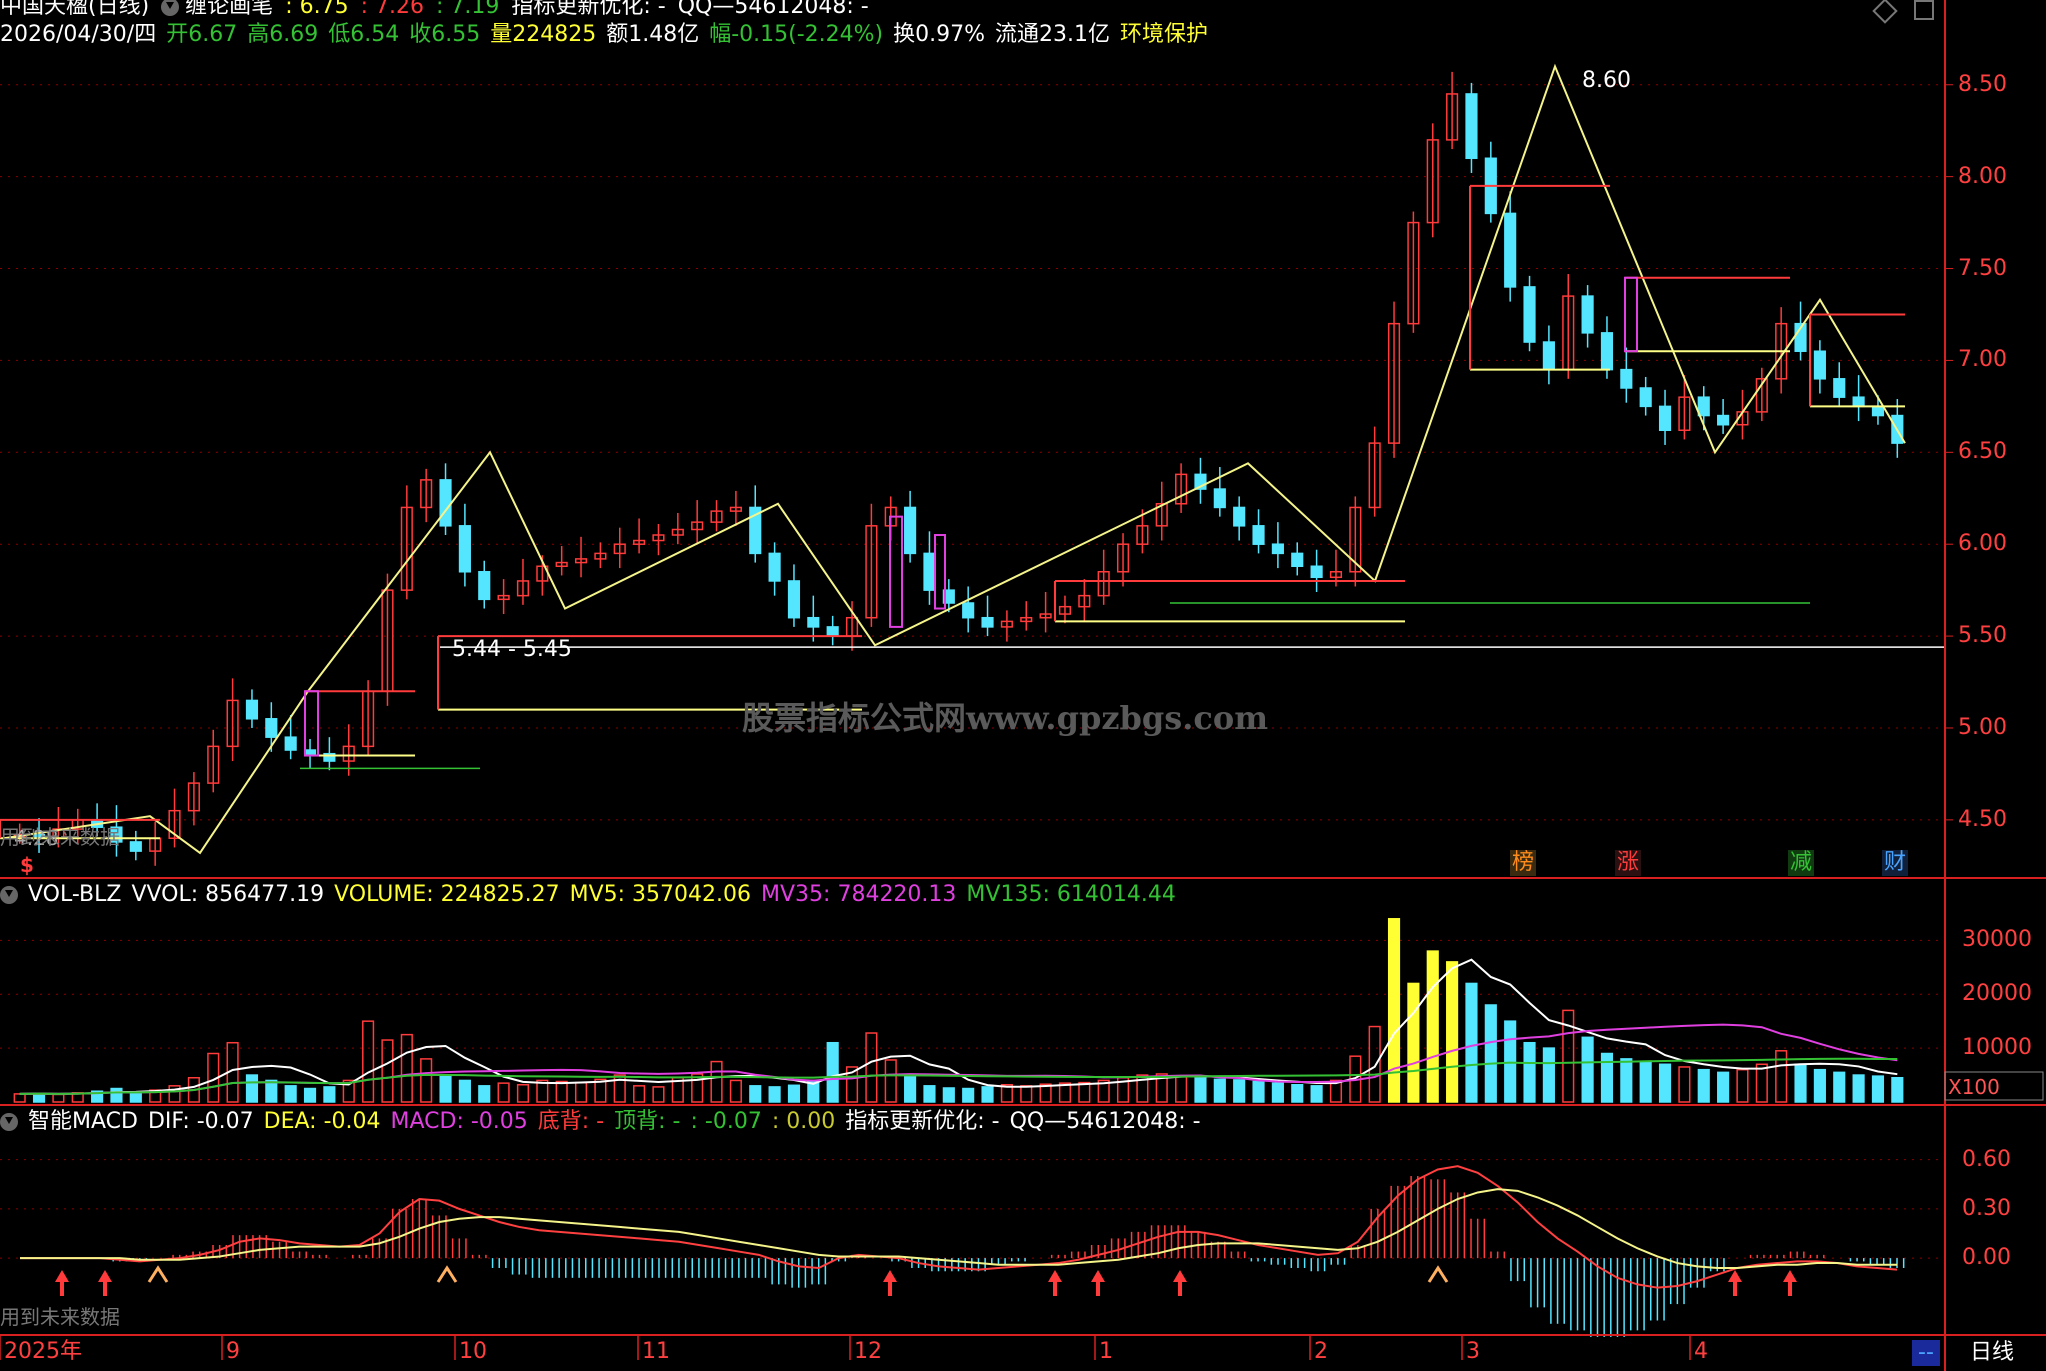 Image resolution: width=2046 pixels, height=1371 pixels. I want to click on event-tag-jian-box: 减, so click(1801, 863).